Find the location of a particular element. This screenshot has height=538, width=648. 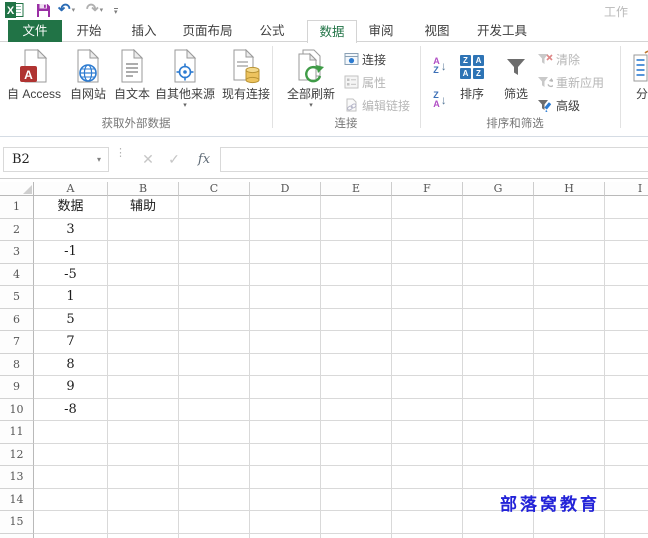

cell-A14 is located at coordinates (71, 499).